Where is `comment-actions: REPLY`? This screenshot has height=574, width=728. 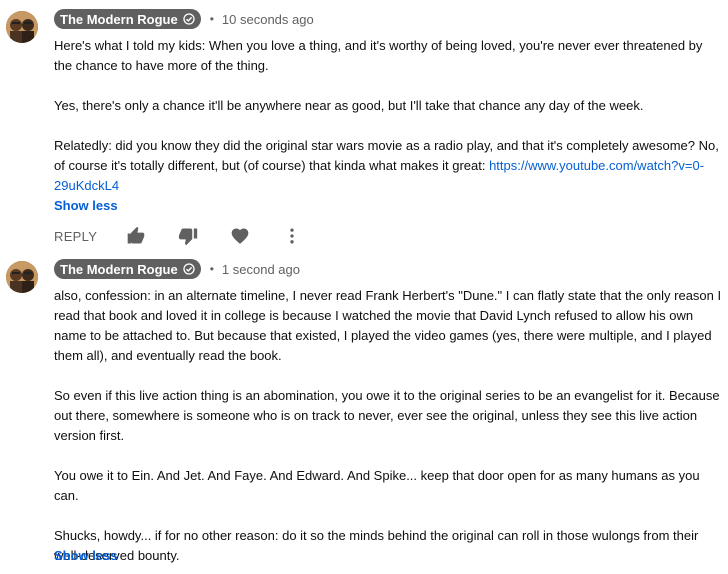
comment-actions: REPLY is located at coordinates (194, 236).